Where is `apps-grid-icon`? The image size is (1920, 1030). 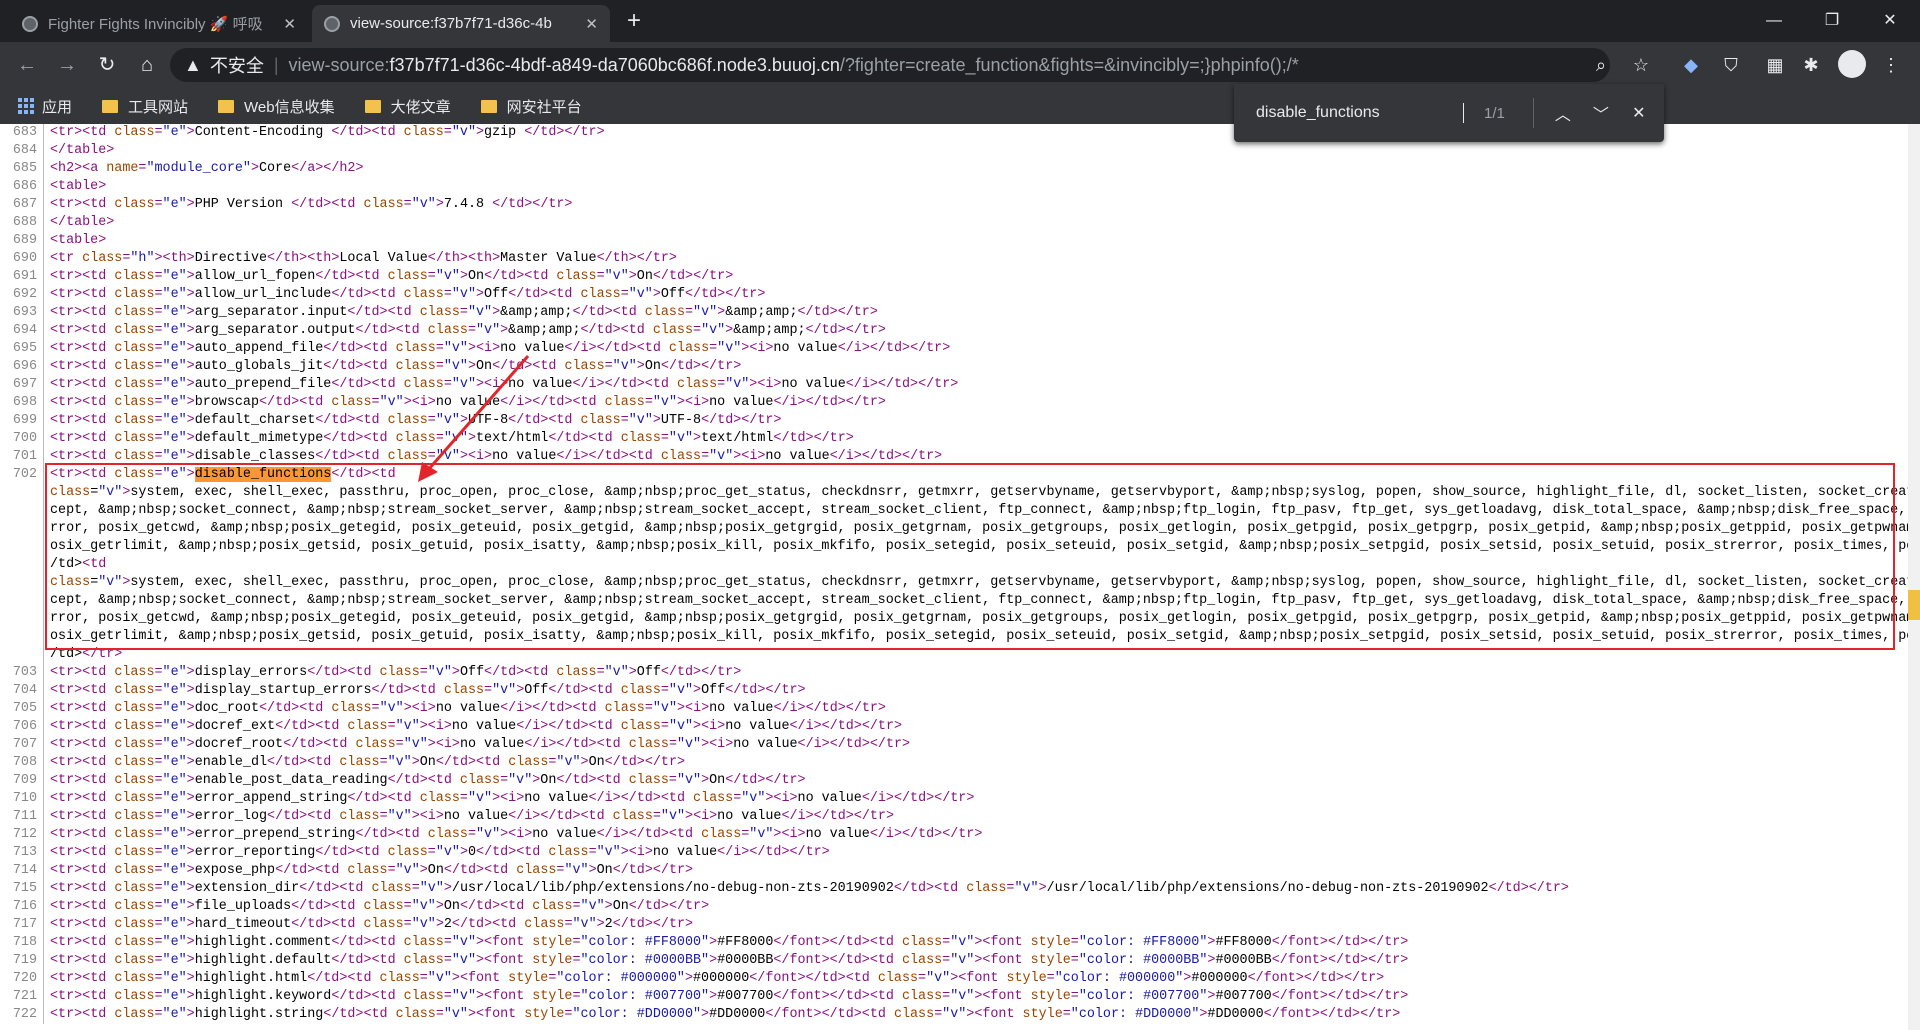
apps-grid-icon is located at coordinates (26, 106).